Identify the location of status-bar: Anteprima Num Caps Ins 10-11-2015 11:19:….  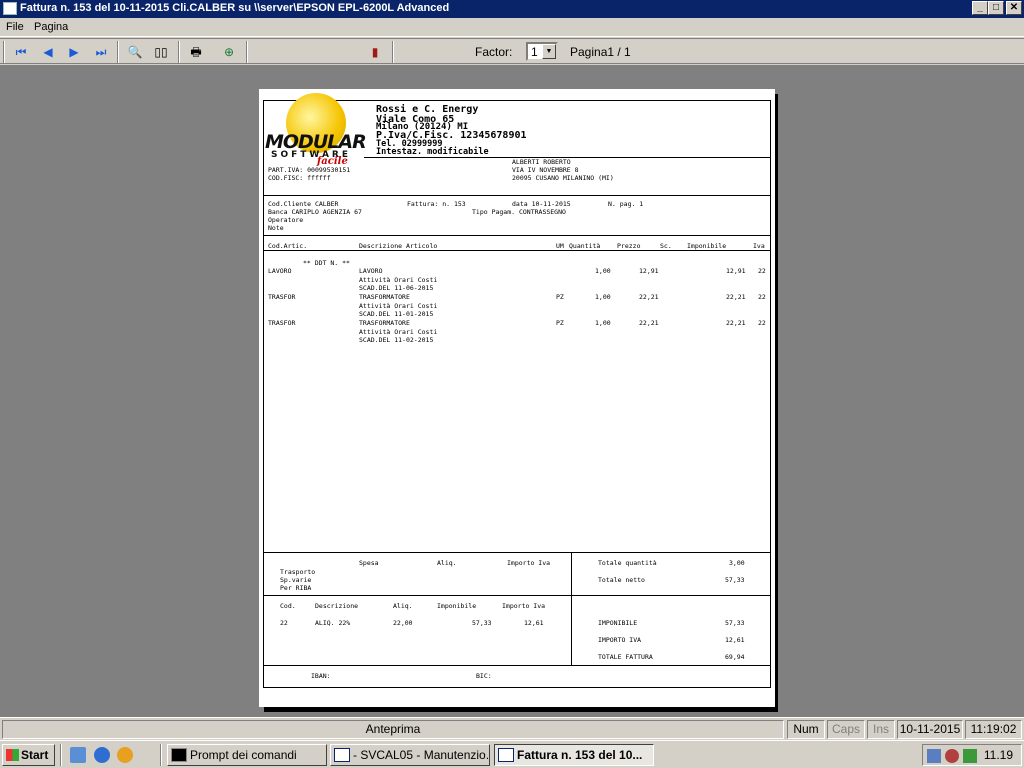
(512, 728).